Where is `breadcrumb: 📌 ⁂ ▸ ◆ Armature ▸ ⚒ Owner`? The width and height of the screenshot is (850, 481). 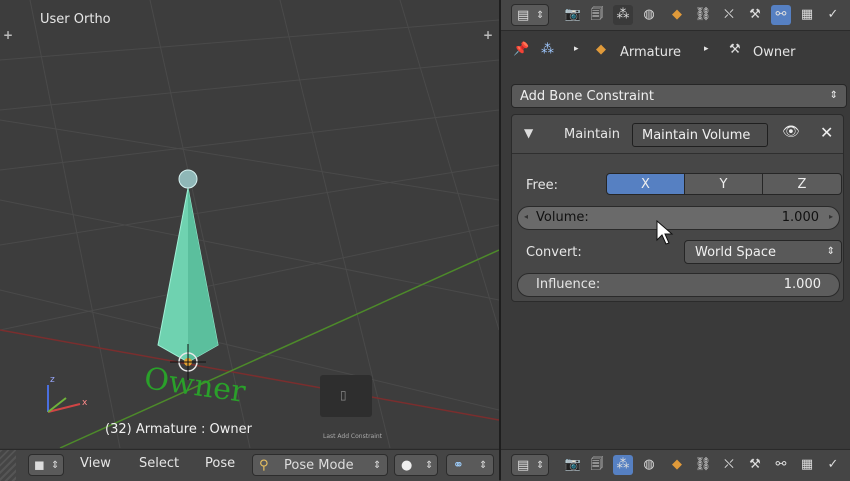 breadcrumb: 📌 ⁂ ▸ ◆ Armature ▸ ⚒ Owner is located at coordinates (675, 52).